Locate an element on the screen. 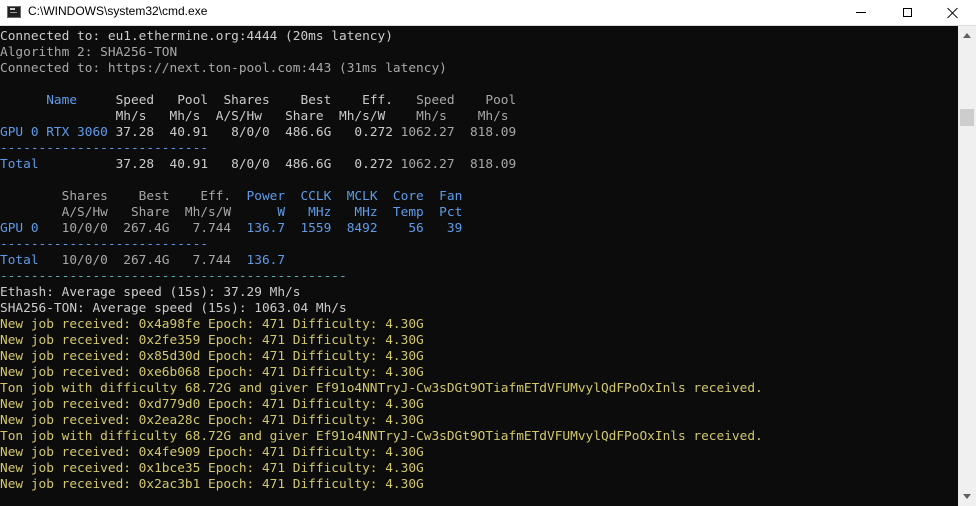 The height and width of the screenshot is (506, 976). console-text: 136.7 1559 8492 56 39 is located at coordinates (350, 228).